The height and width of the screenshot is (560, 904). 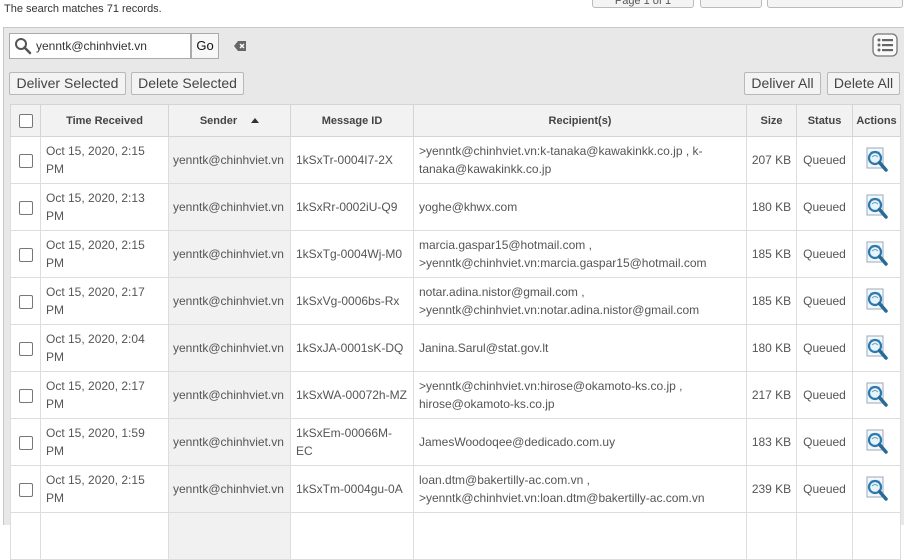 What do you see at coordinates (771, 120) in the screenshot?
I see `column-header-size: Size` at bounding box center [771, 120].